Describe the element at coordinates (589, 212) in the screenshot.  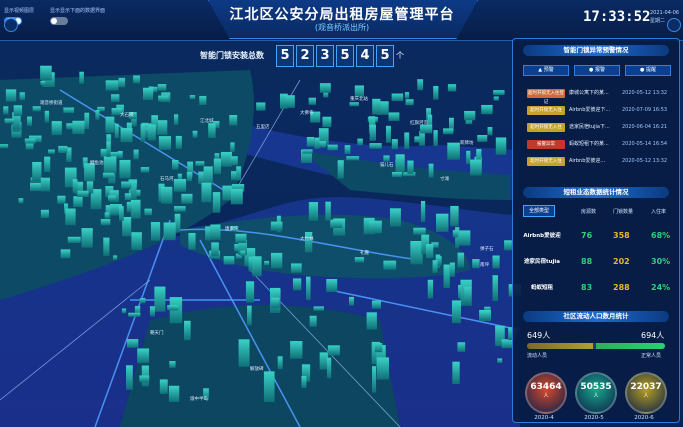
I see `stats-header: 房源数` at that location.